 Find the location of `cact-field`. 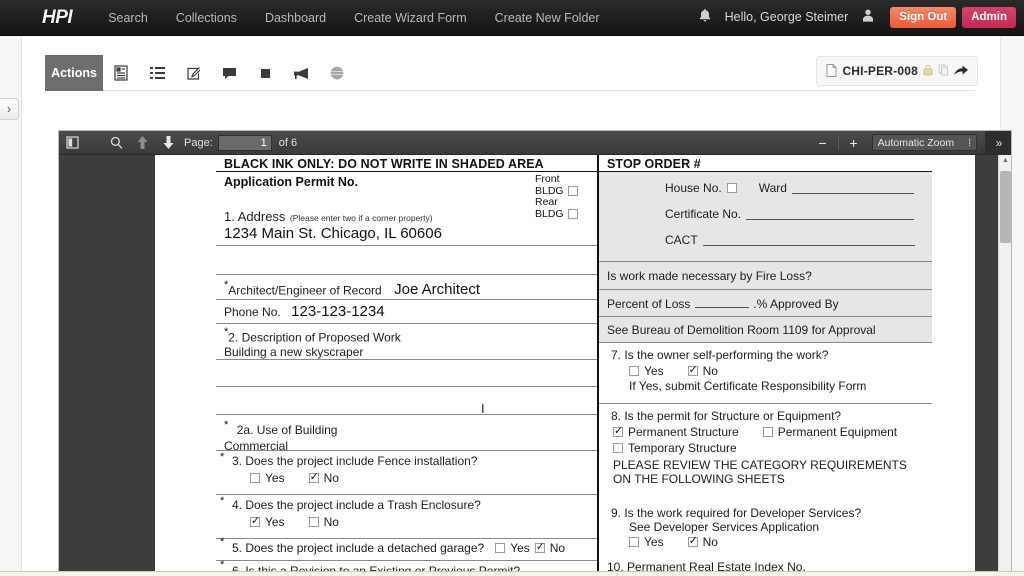

cact-field is located at coordinates (808, 240).